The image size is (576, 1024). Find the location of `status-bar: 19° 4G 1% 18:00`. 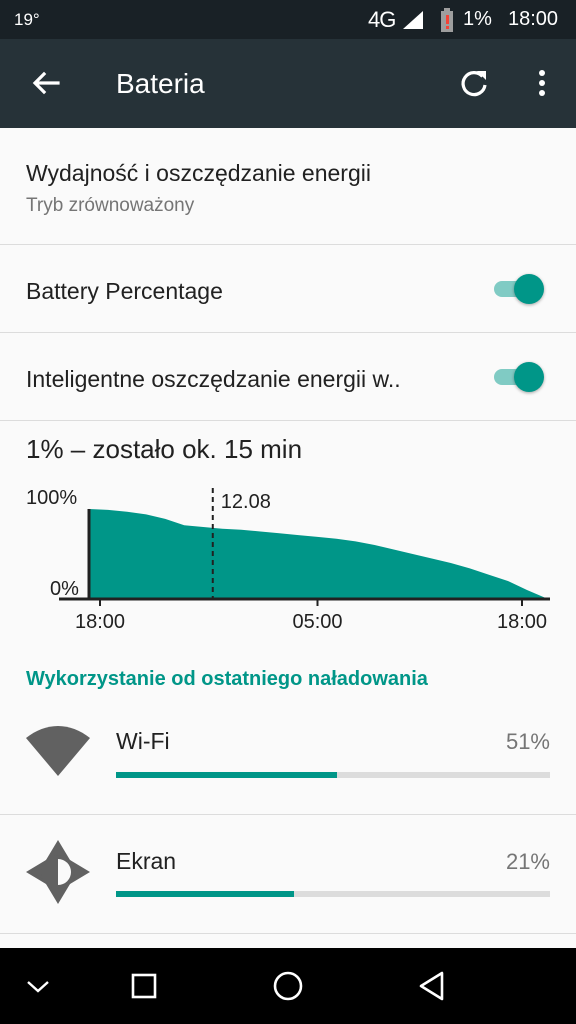

status-bar: 19° 4G 1% 18:00 is located at coordinates (288, 19).